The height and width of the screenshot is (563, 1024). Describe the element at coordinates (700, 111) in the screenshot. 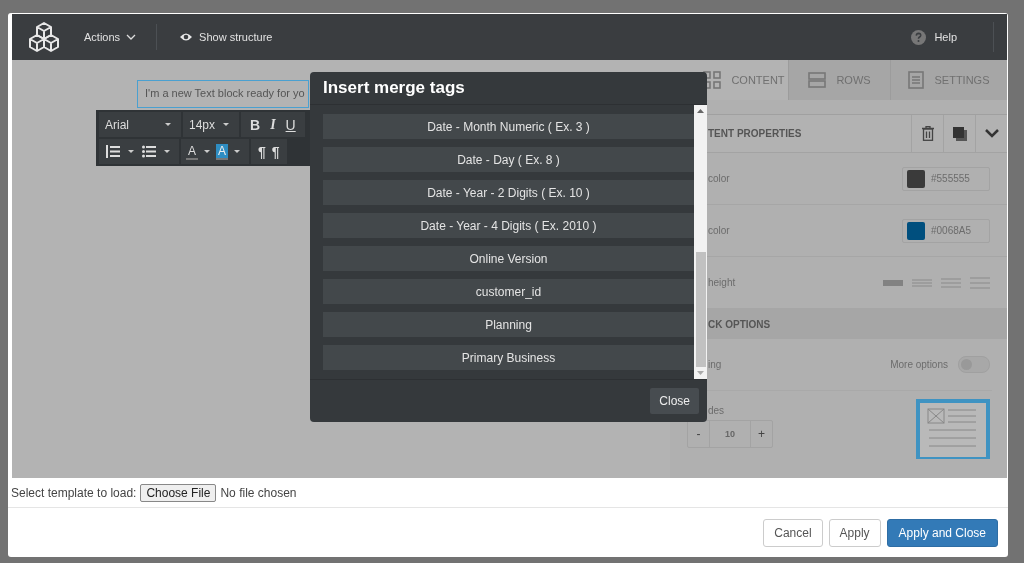

I see `scroll-up-icon` at that location.